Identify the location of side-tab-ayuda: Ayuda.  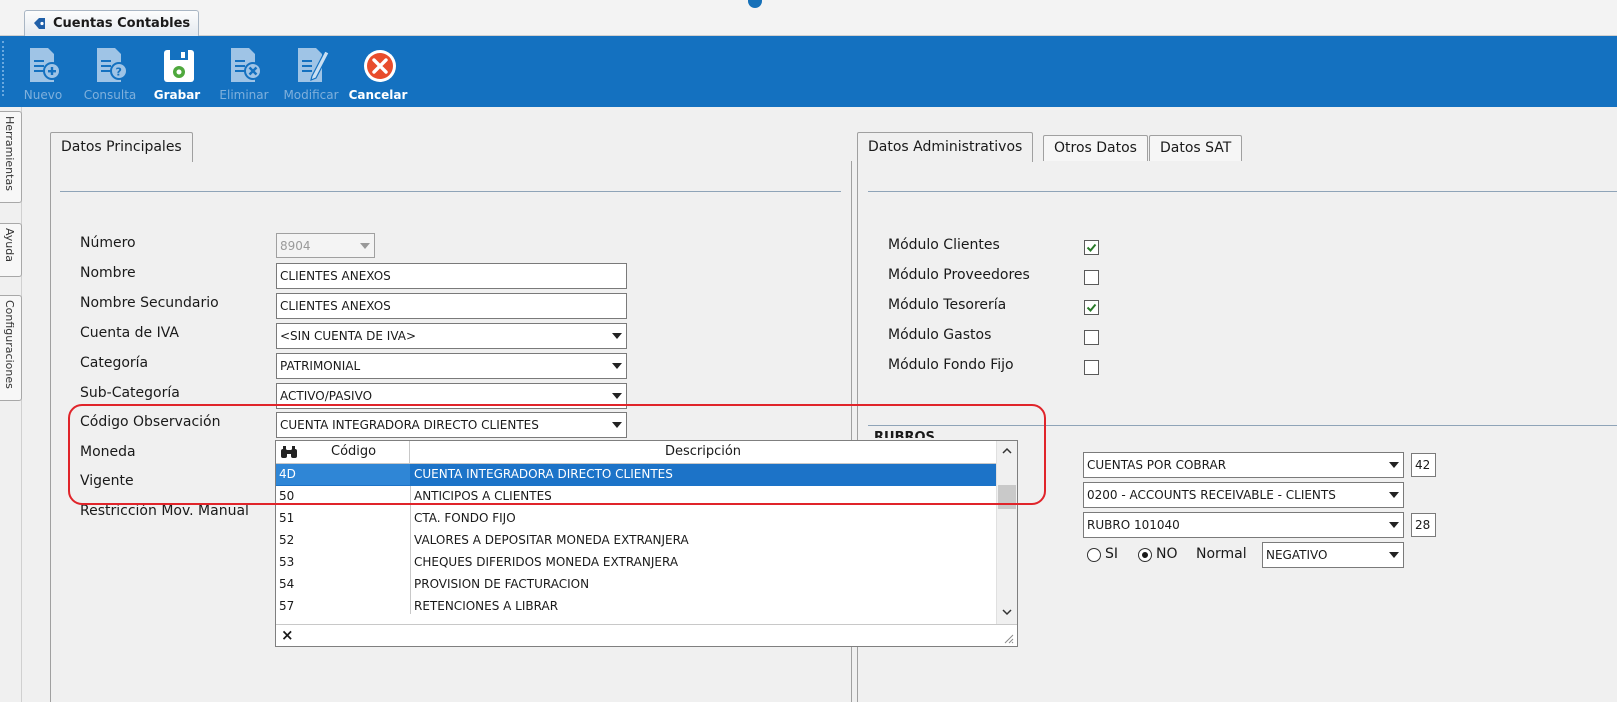
(11, 250).